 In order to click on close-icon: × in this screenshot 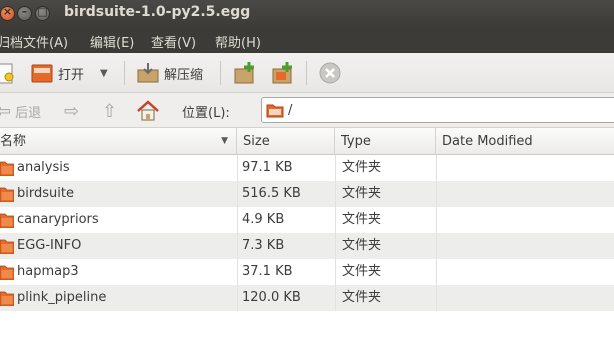, I will do `click(7, 11)`.